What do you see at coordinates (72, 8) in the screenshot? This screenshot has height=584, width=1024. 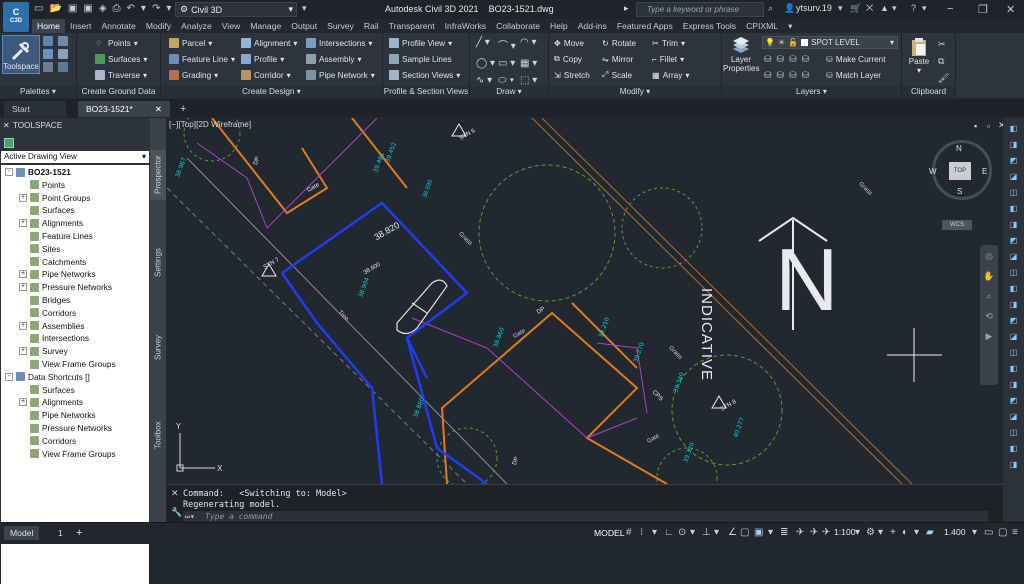 I see `save-icon: ▣` at bounding box center [72, 8].